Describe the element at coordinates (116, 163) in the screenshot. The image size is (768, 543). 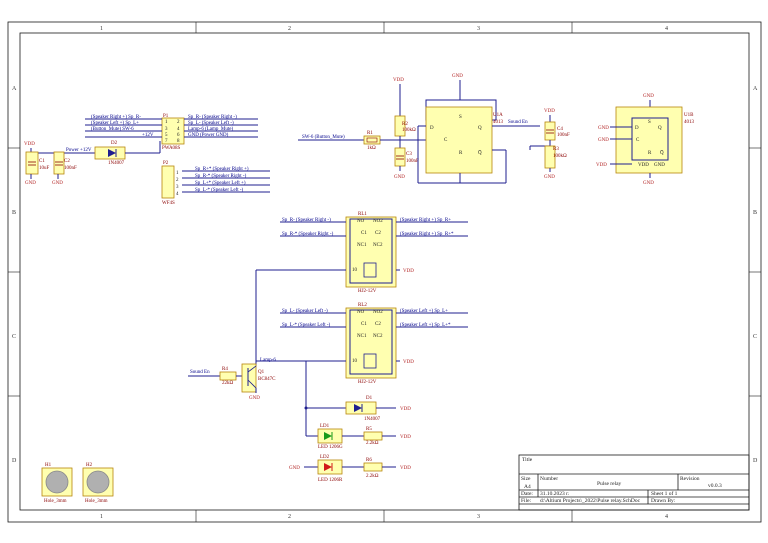
I see `d2-value: 1N4007` at that location.